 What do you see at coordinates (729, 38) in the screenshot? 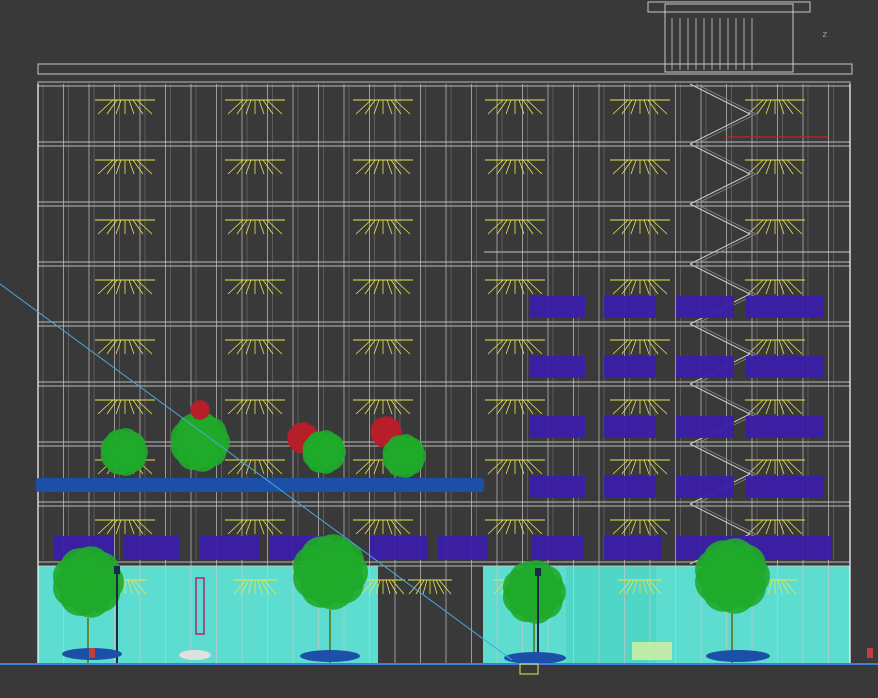
I see `stair-tower` at bounding box center [729, 38].